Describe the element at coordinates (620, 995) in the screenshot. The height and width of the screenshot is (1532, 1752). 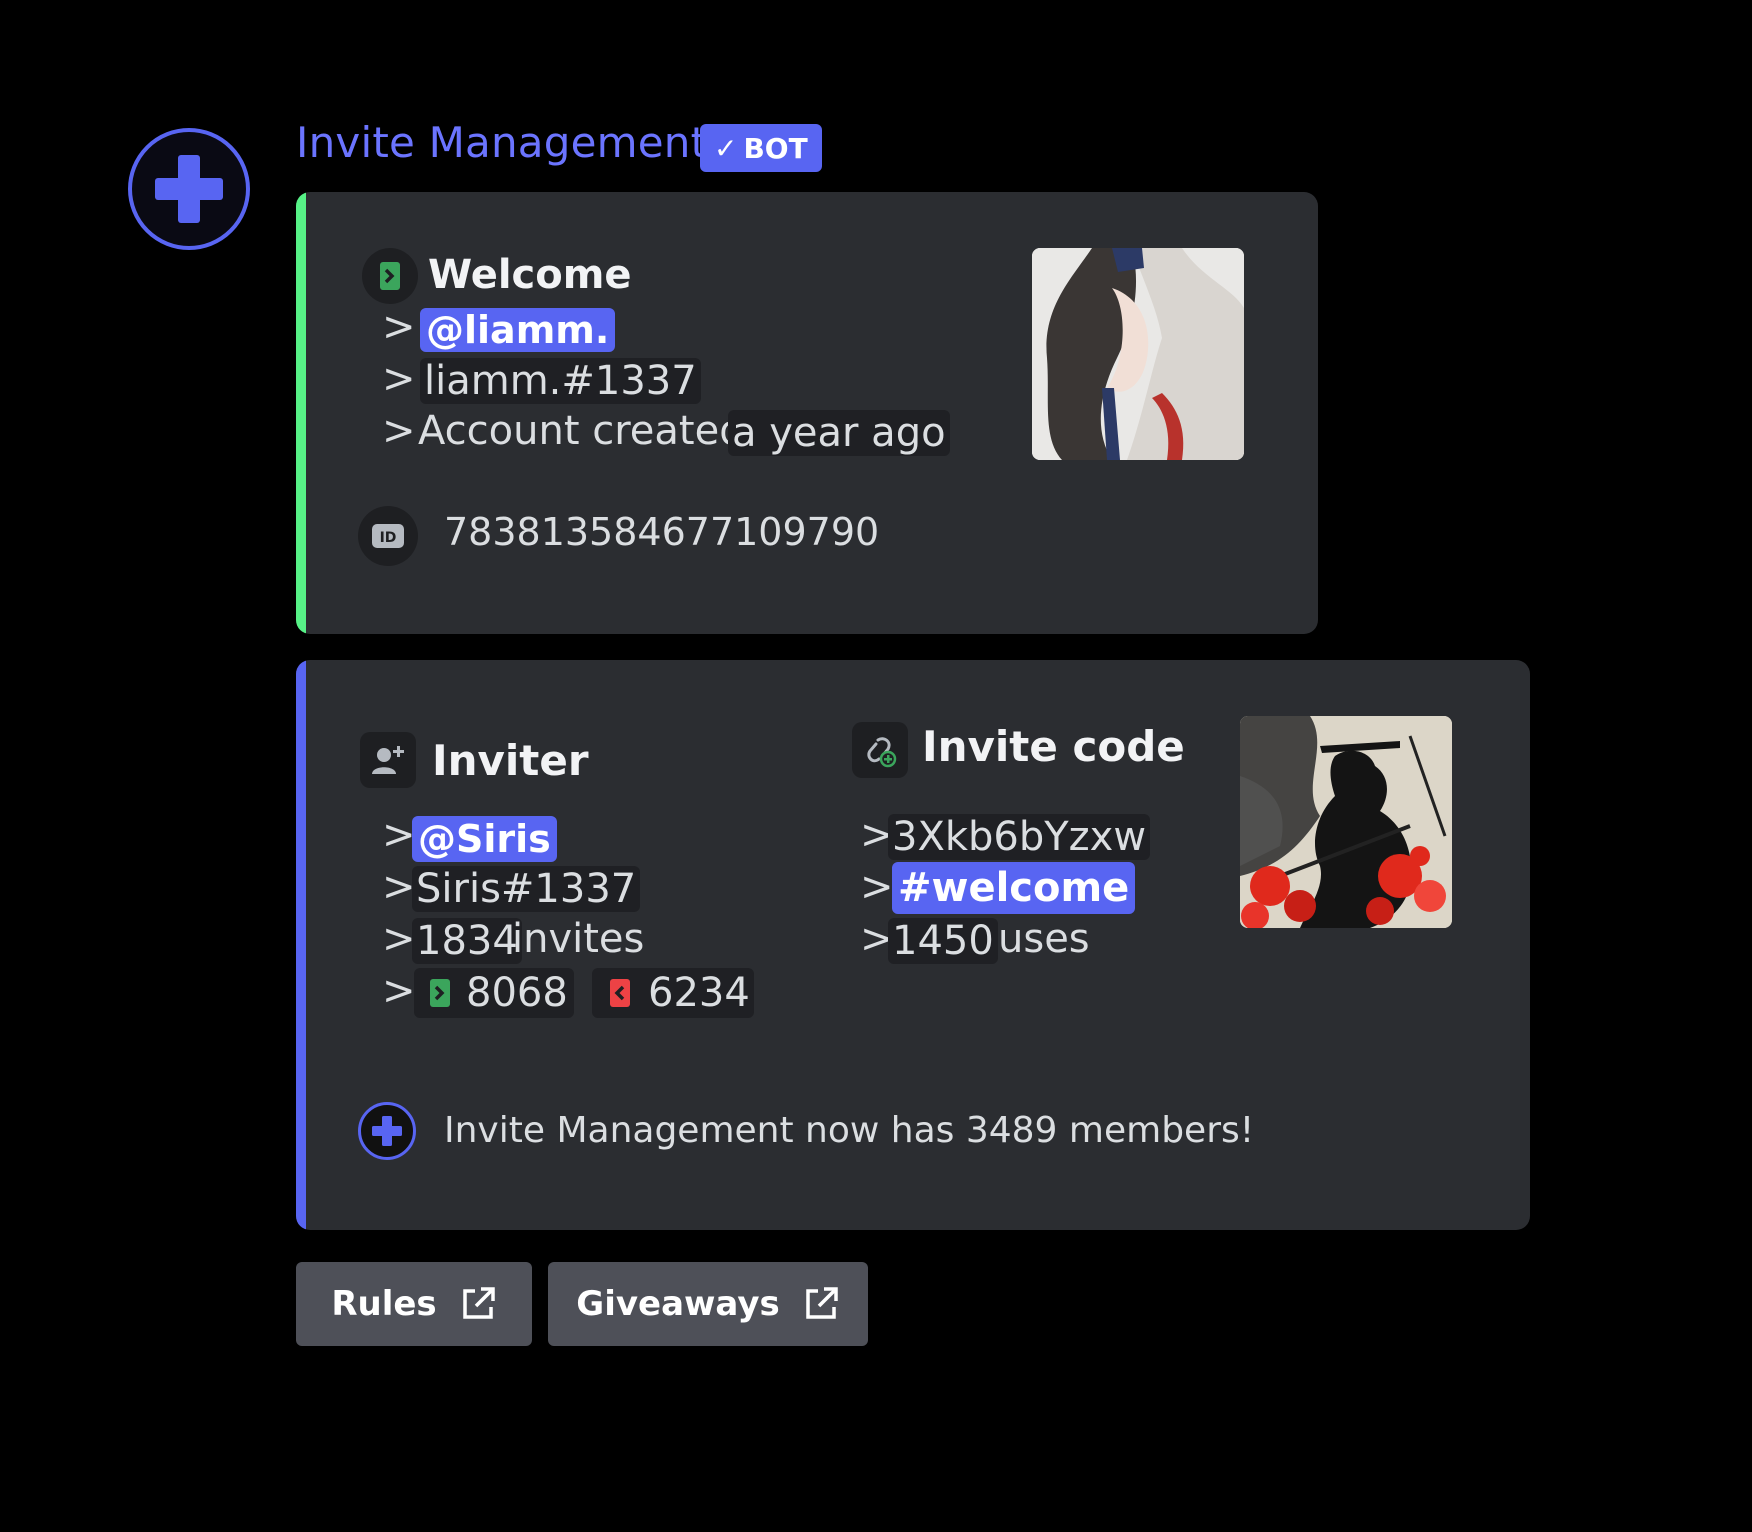
I see `leave-icon` at that location.